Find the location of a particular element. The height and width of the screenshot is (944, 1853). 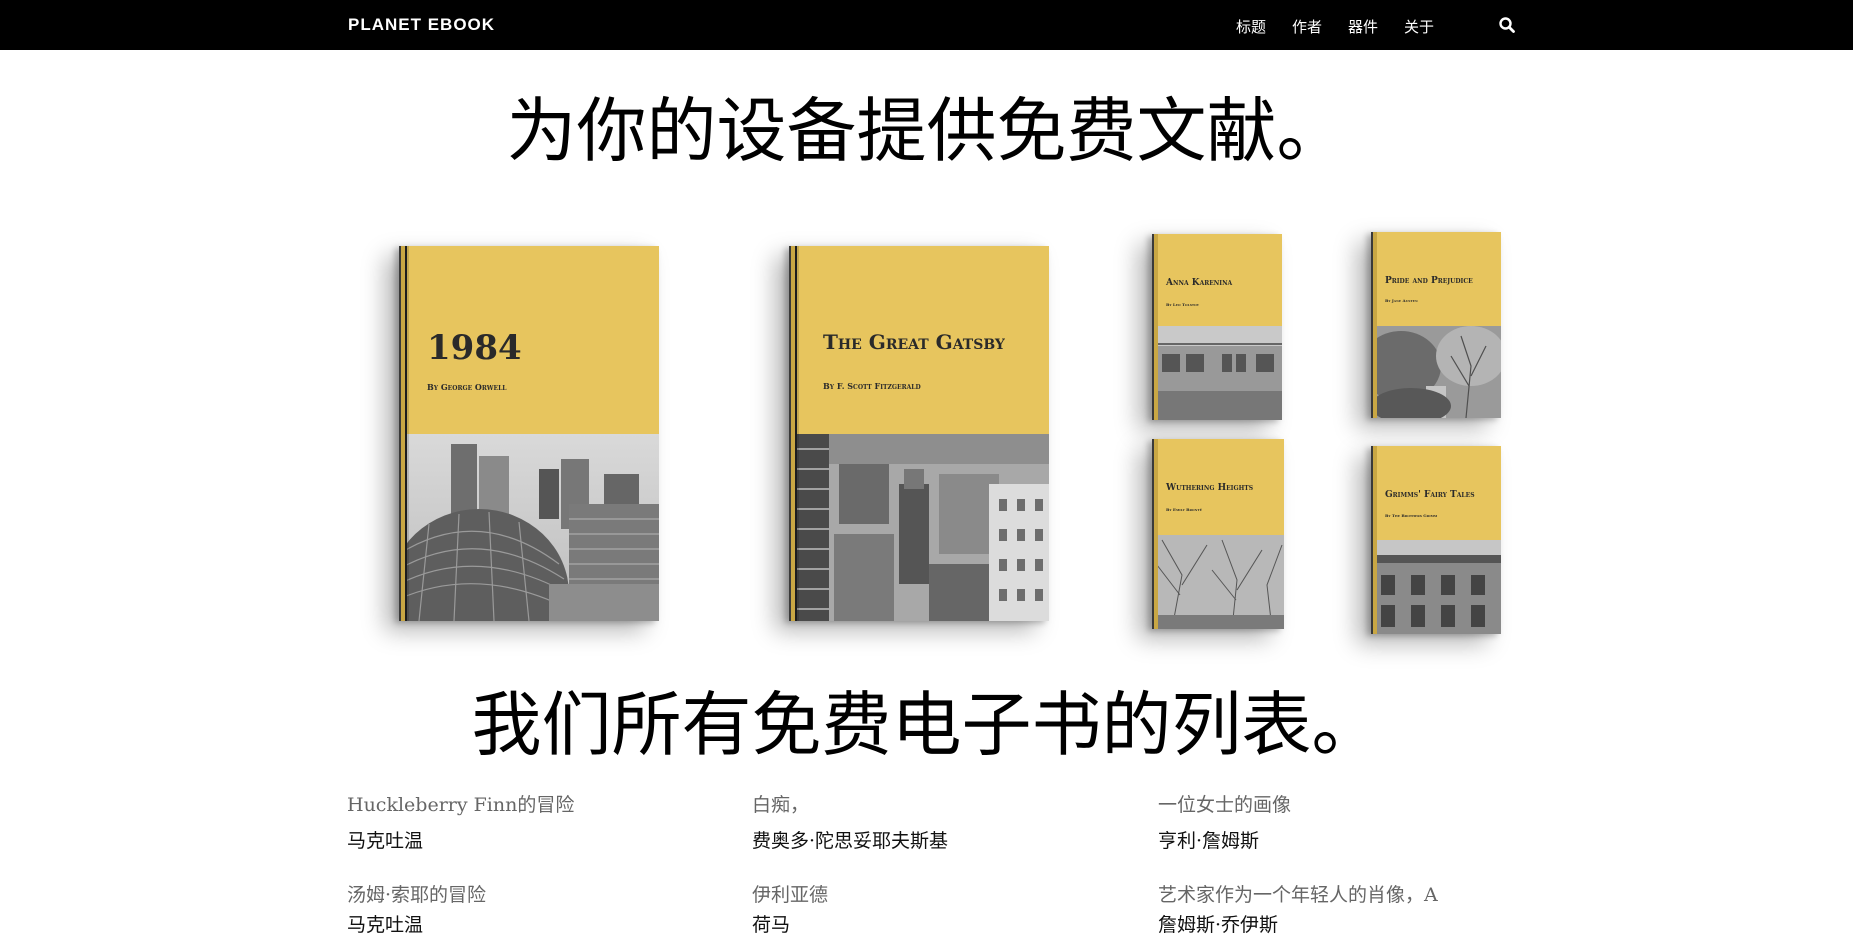

book-author: By The Brothers Grimm is located at coordinates (1411, 515).